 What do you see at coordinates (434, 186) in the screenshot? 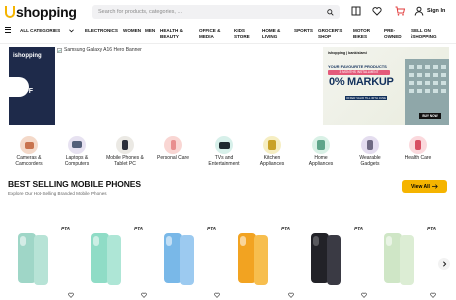
I see `arrow-right-icon` at bounding box center [434, 186].